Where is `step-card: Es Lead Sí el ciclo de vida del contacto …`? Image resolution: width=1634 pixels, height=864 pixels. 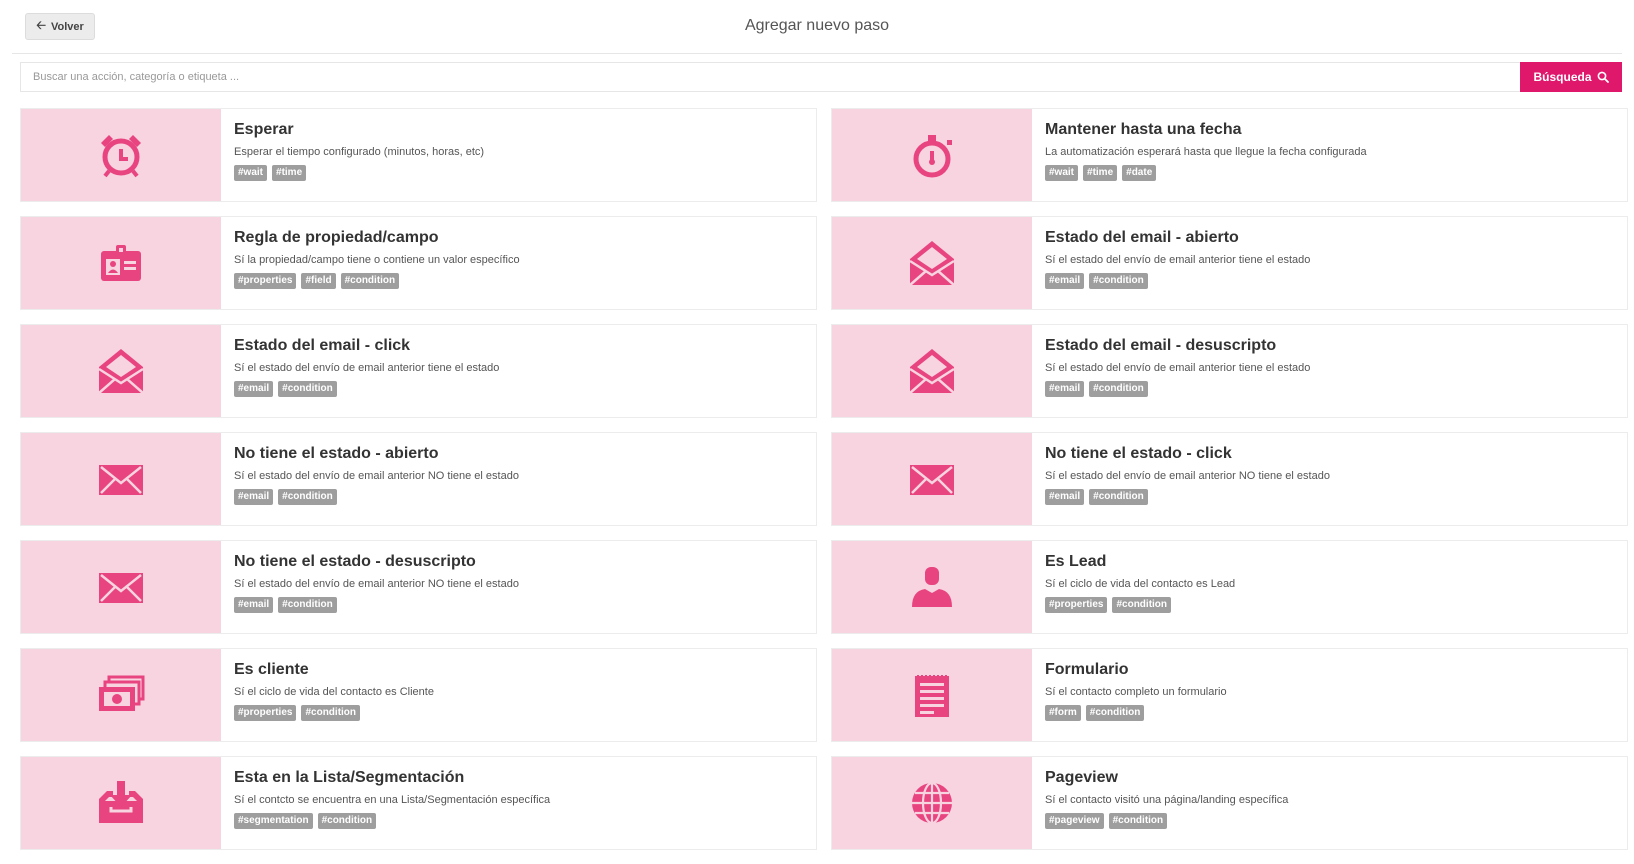
step-card: Es Lead Sí el ciclo de vida del contacto … is located at coordinates (1229, 587).